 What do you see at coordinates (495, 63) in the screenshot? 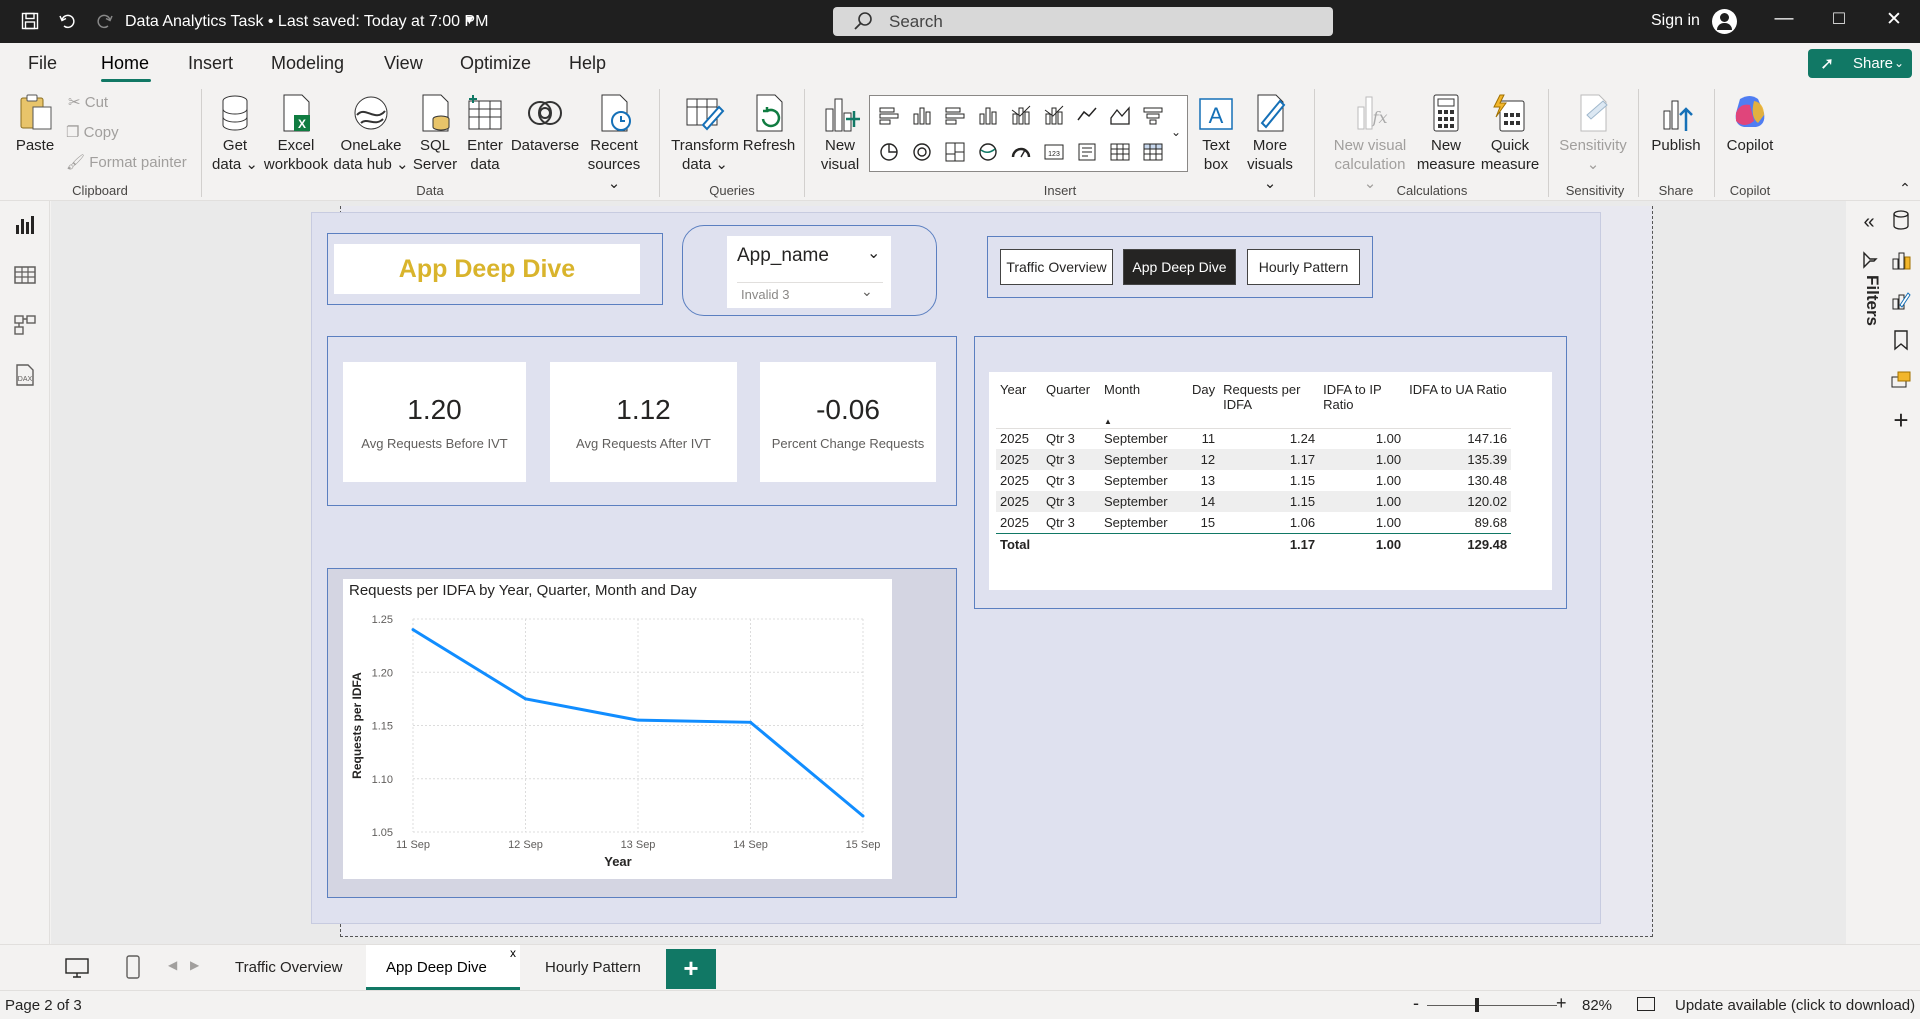
I see `menu-optimize: Optimize` at bounding box center [495, 63].